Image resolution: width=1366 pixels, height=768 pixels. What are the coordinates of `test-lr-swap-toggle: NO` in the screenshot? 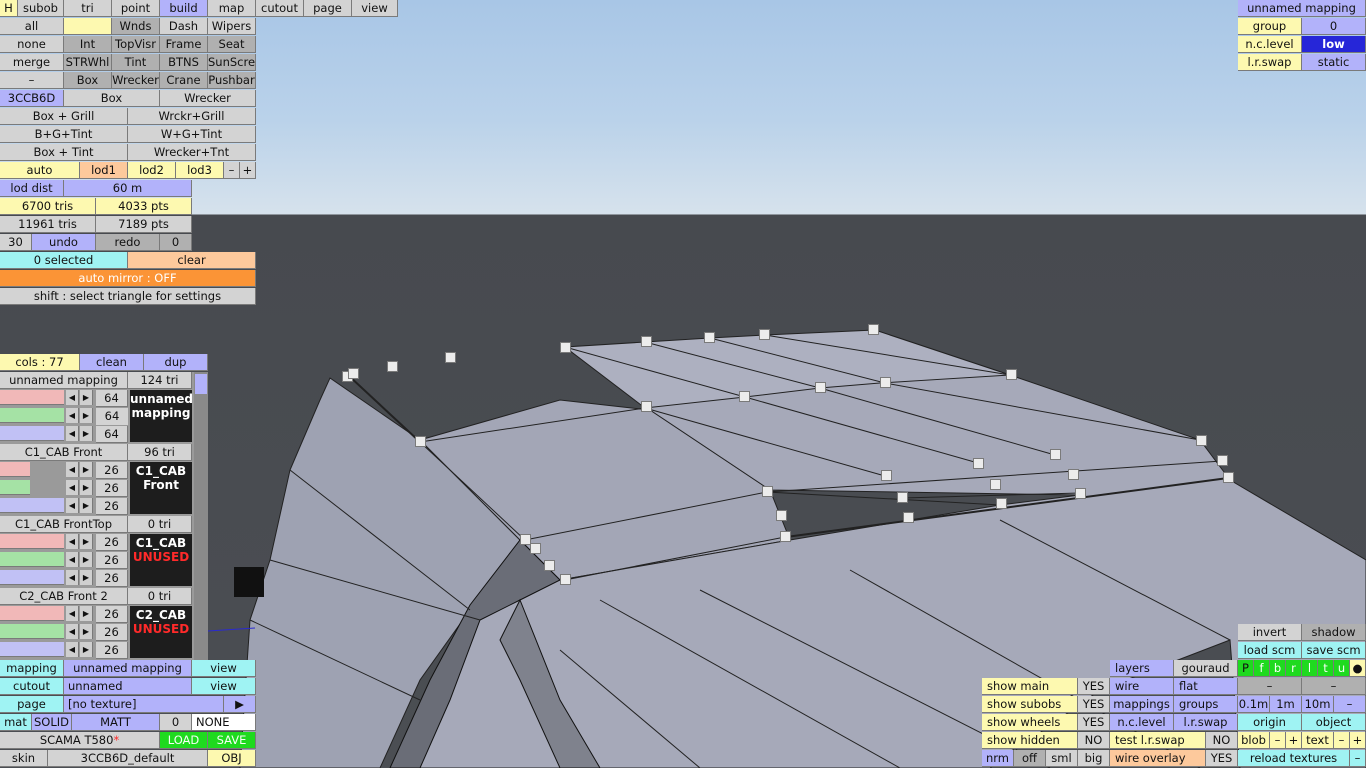 It's located at (1222, 740).